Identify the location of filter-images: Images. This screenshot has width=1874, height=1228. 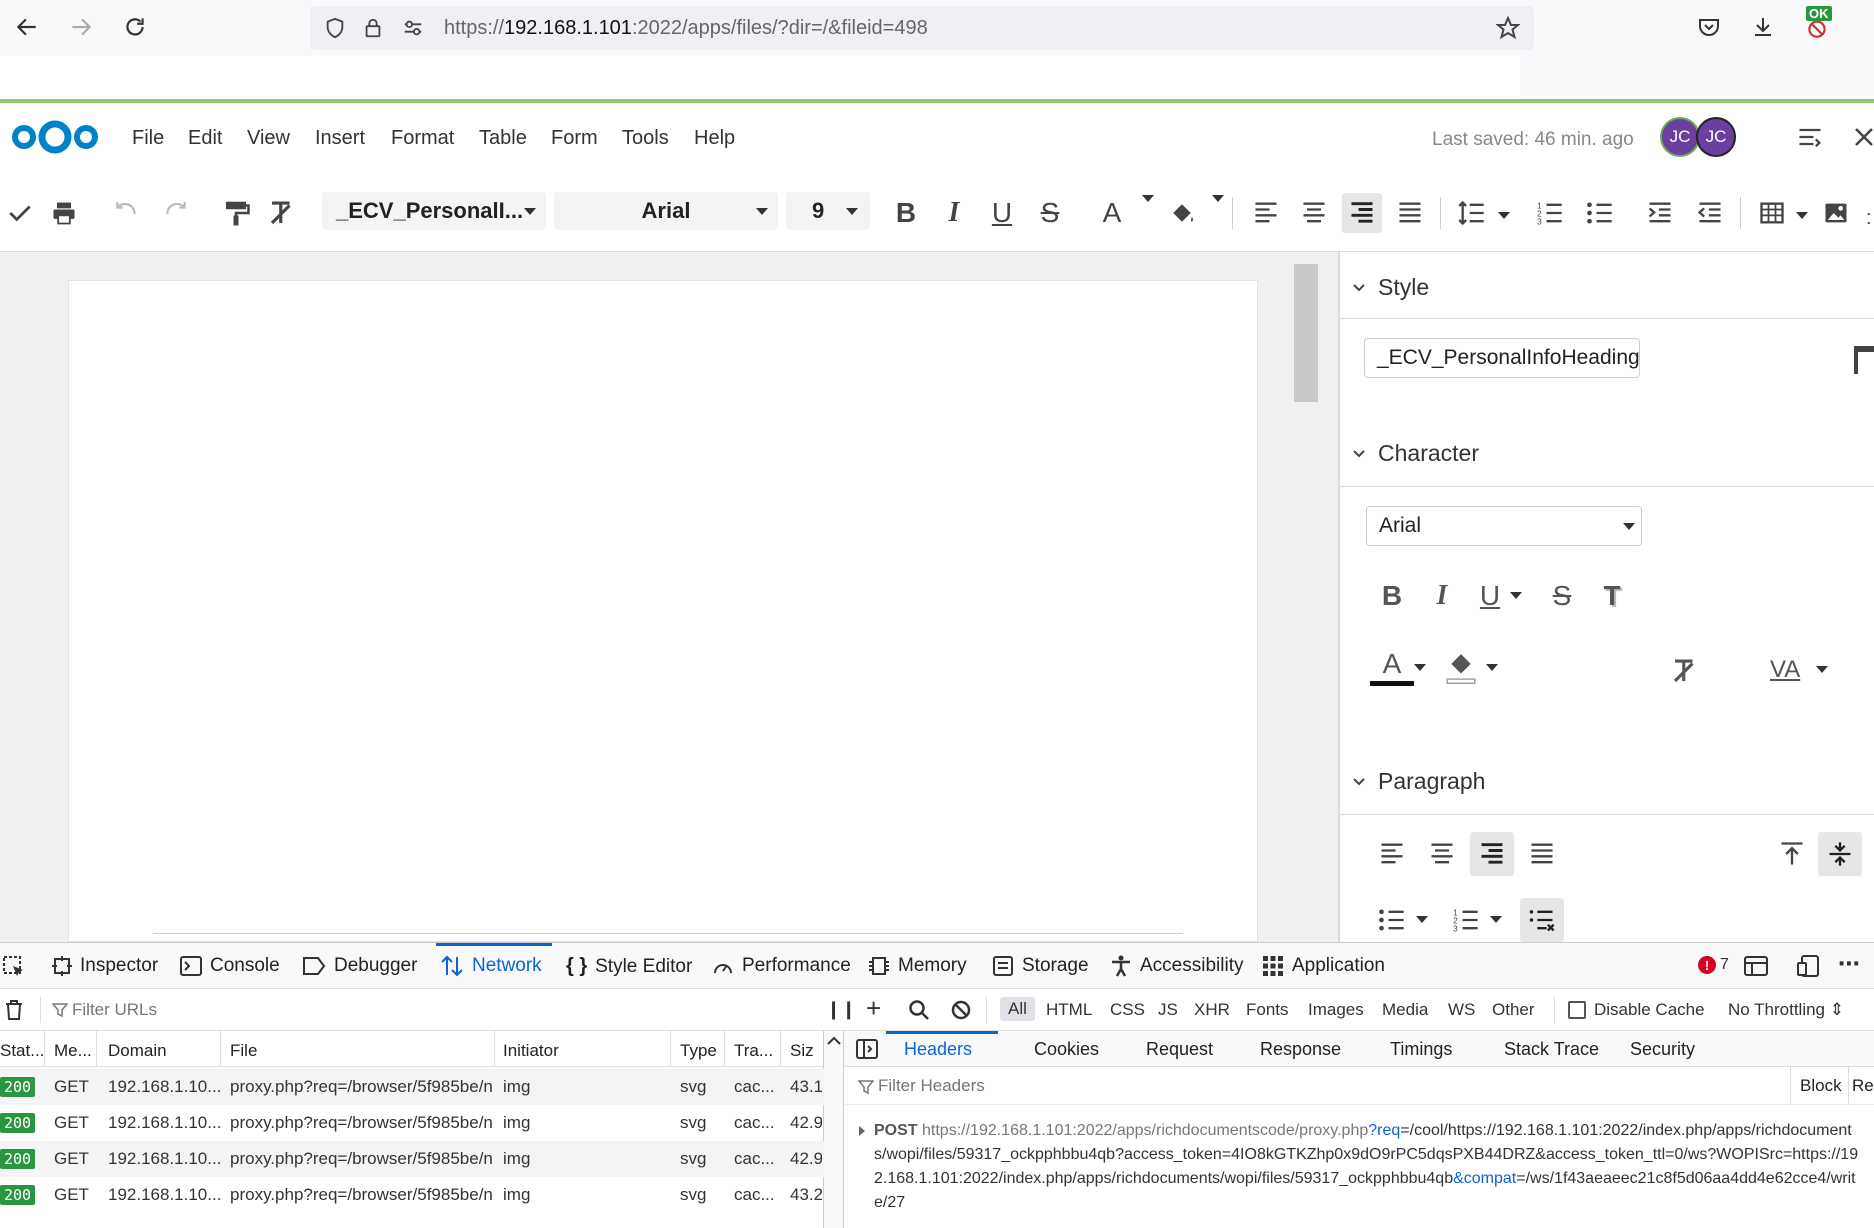
(1336, 1010).